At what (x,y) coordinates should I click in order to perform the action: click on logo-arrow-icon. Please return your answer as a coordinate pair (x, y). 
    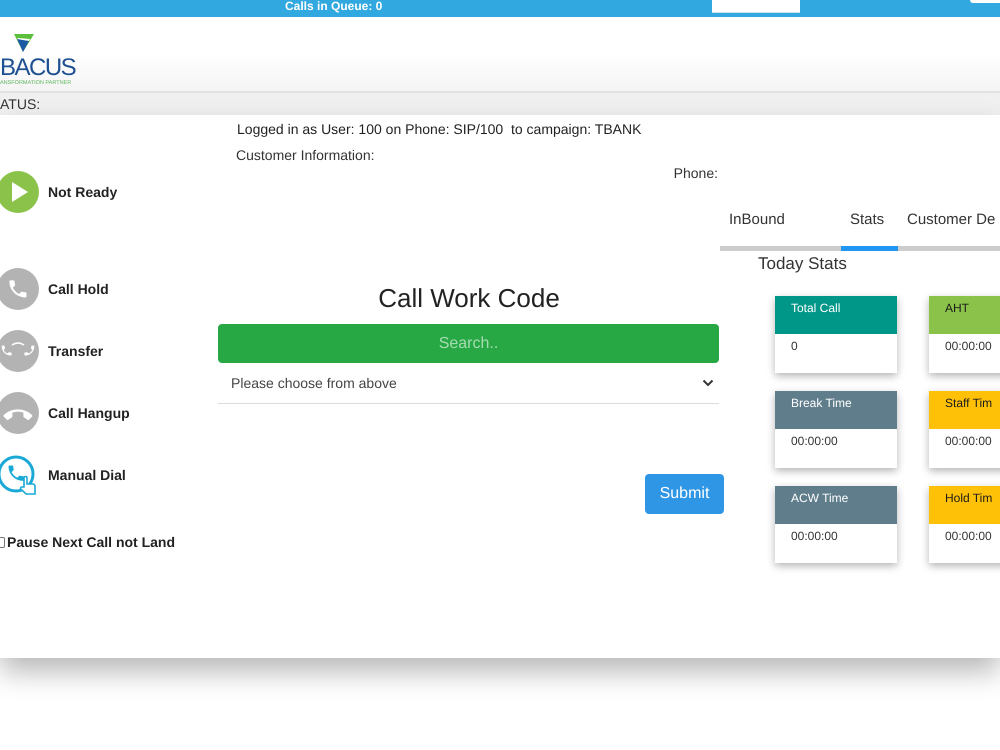
    Looking at the image, I should click on (24, 43).